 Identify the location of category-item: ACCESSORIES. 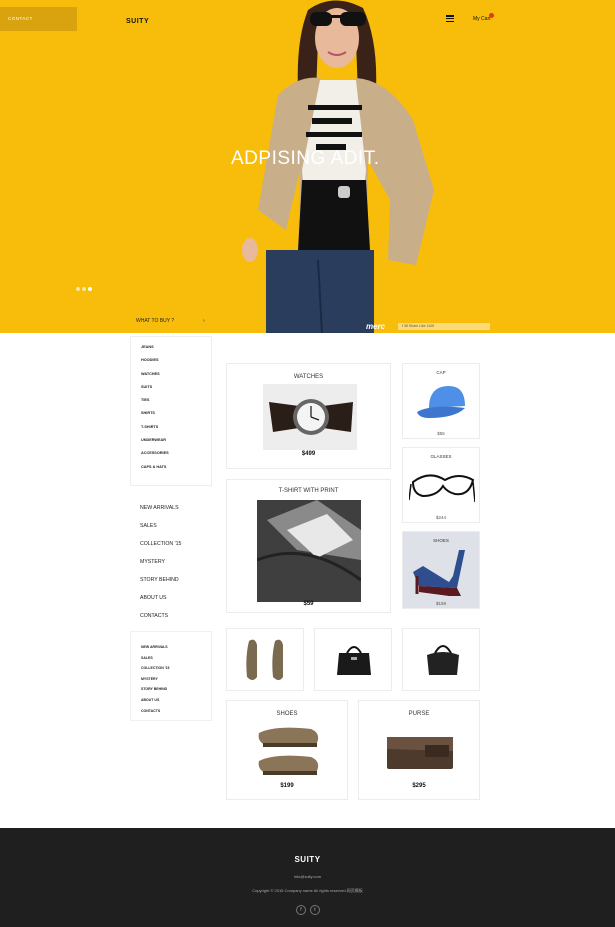
(176, 457).